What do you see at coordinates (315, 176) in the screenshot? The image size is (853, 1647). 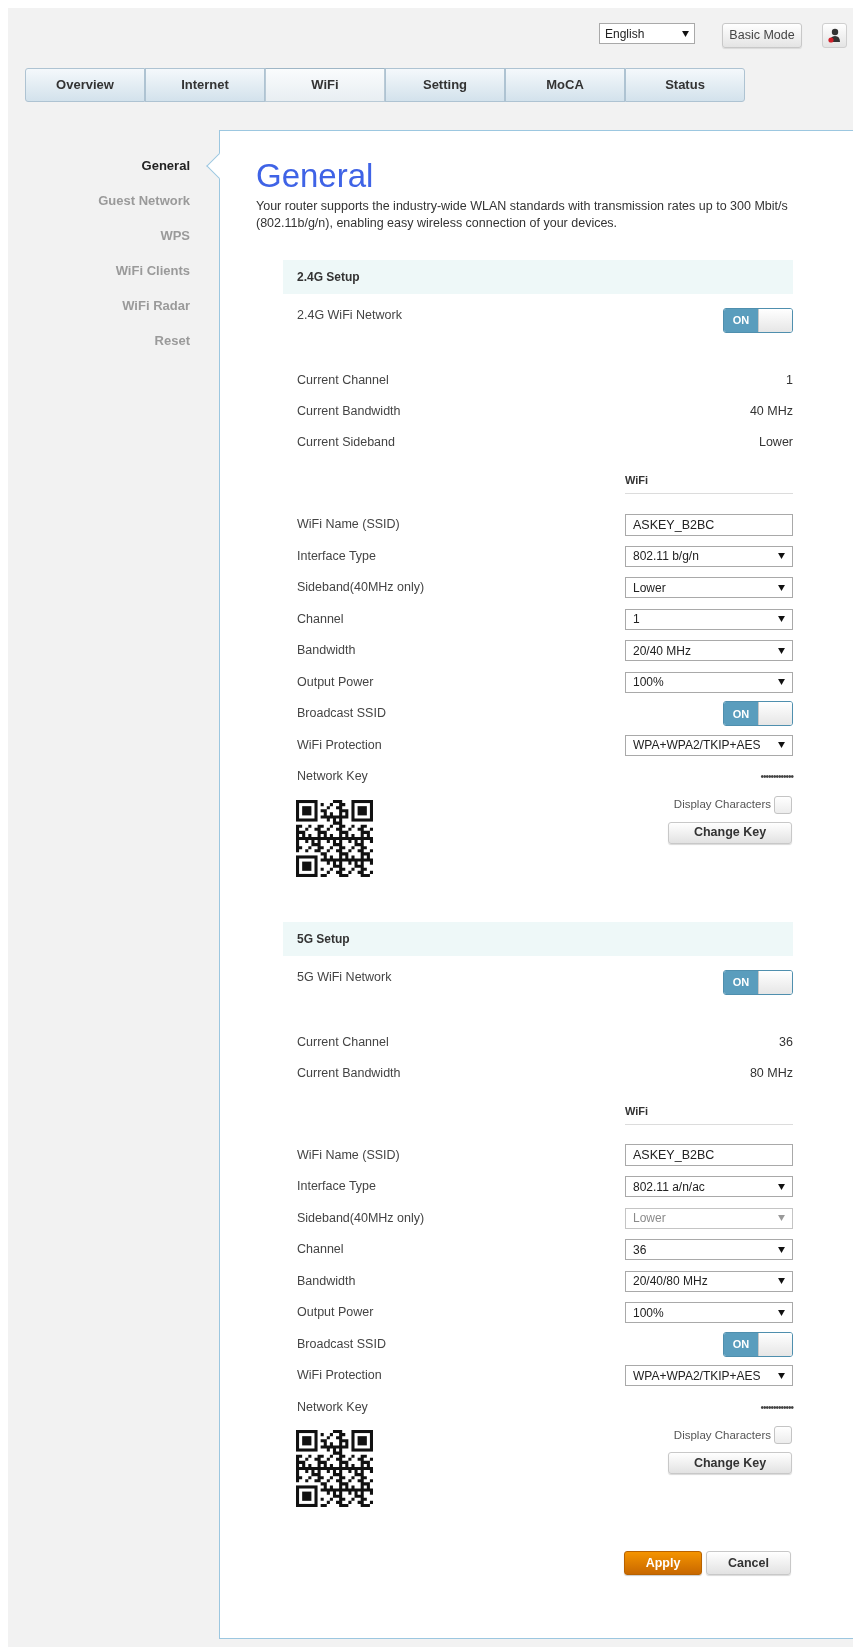 I see `page-title: General` at bounding box center [315, 176].